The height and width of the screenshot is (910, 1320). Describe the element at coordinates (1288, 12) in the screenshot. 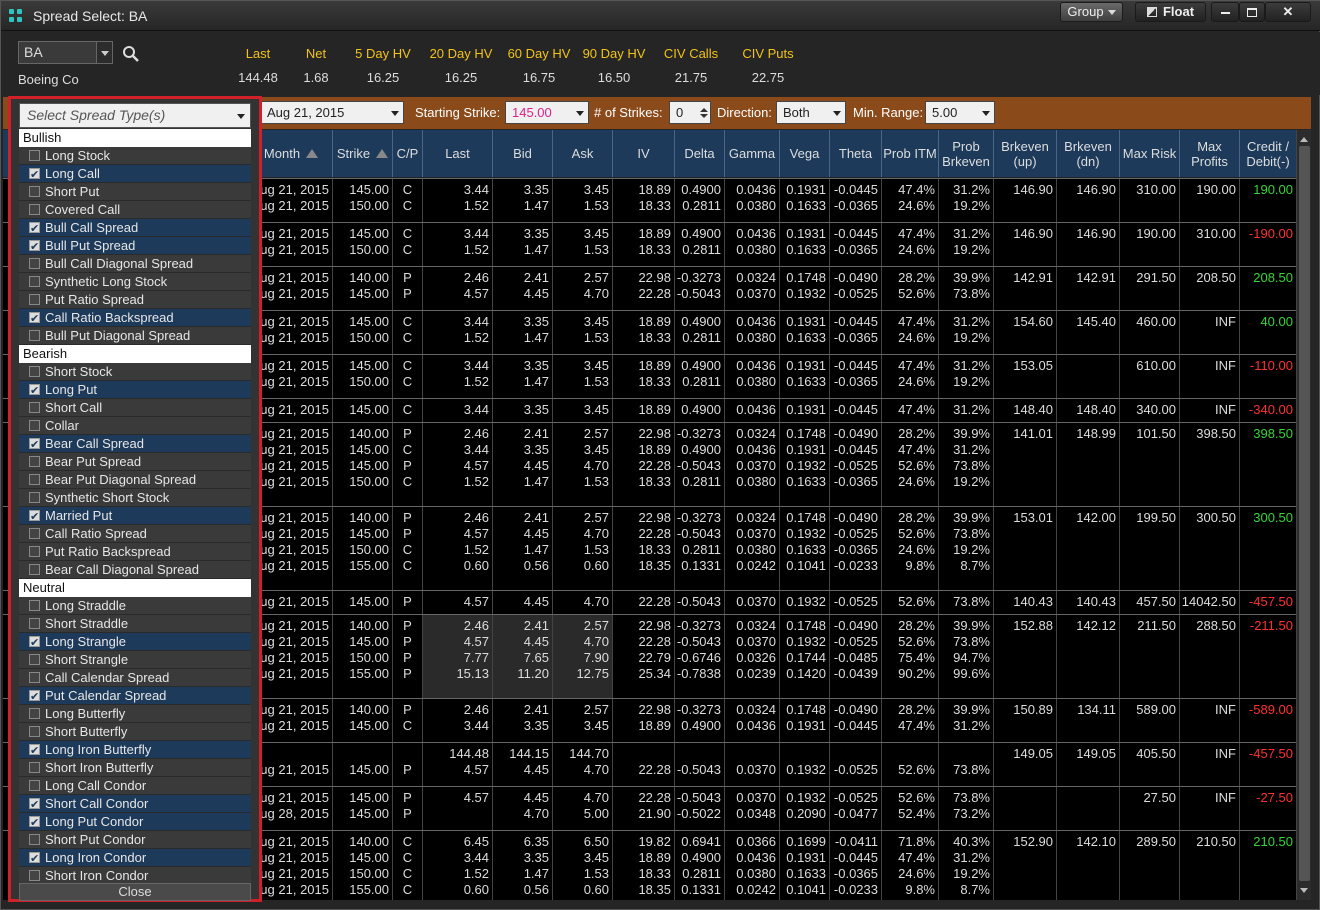

I see `close-window-button: ✕` at that location.